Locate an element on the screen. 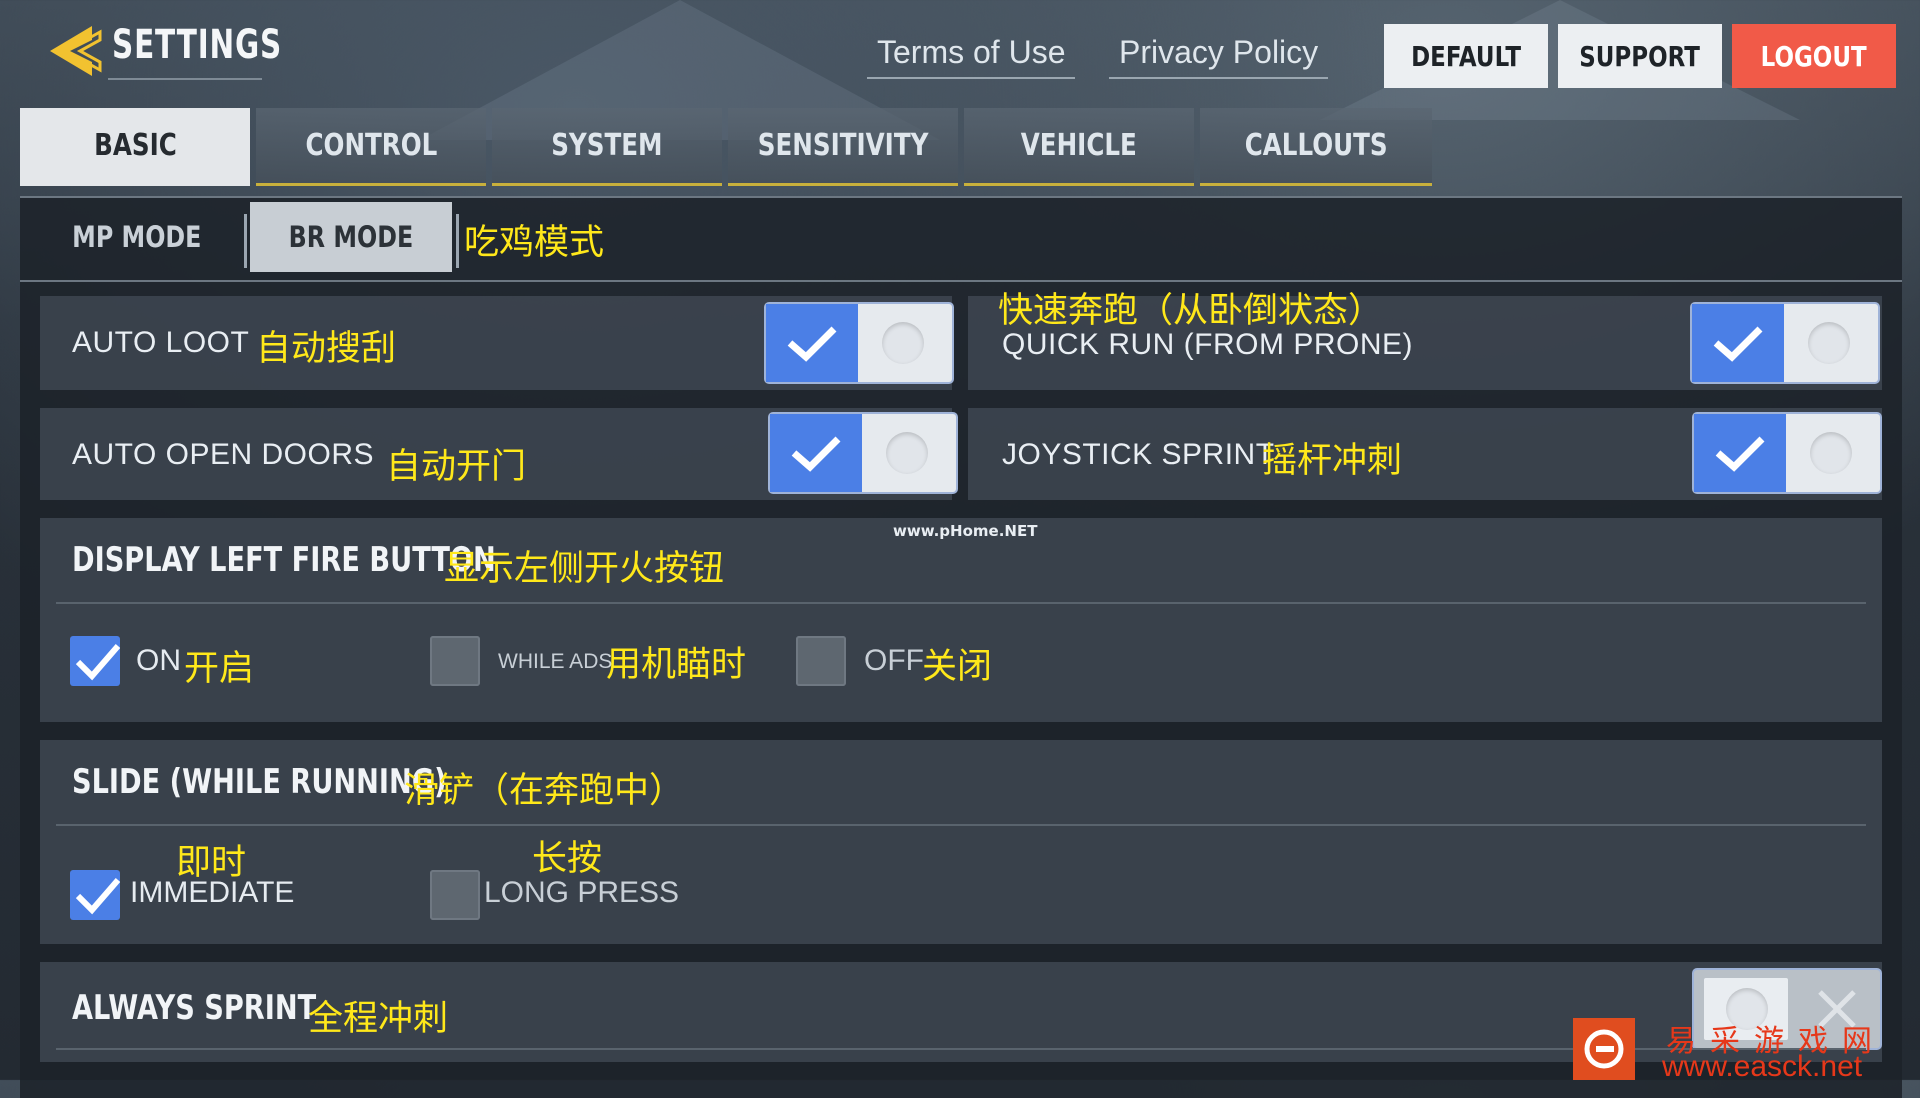  left-fire-off-checkbox is located at coordinates (821, 661).